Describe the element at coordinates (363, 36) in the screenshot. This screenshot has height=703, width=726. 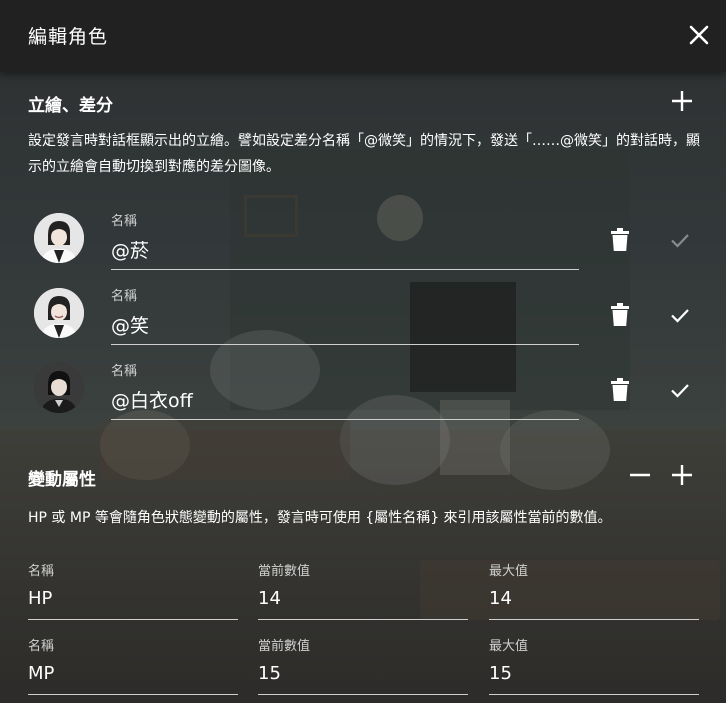
I see `dialog-header: 編輯角色` at that location.